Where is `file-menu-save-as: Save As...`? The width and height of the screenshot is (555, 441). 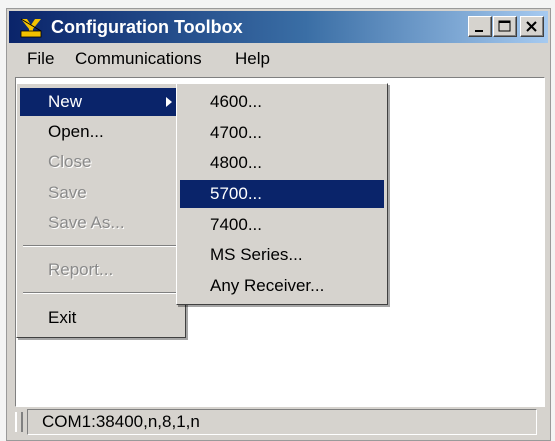 file-menu-save-as: Save As... is located at coordinates (86, 222).